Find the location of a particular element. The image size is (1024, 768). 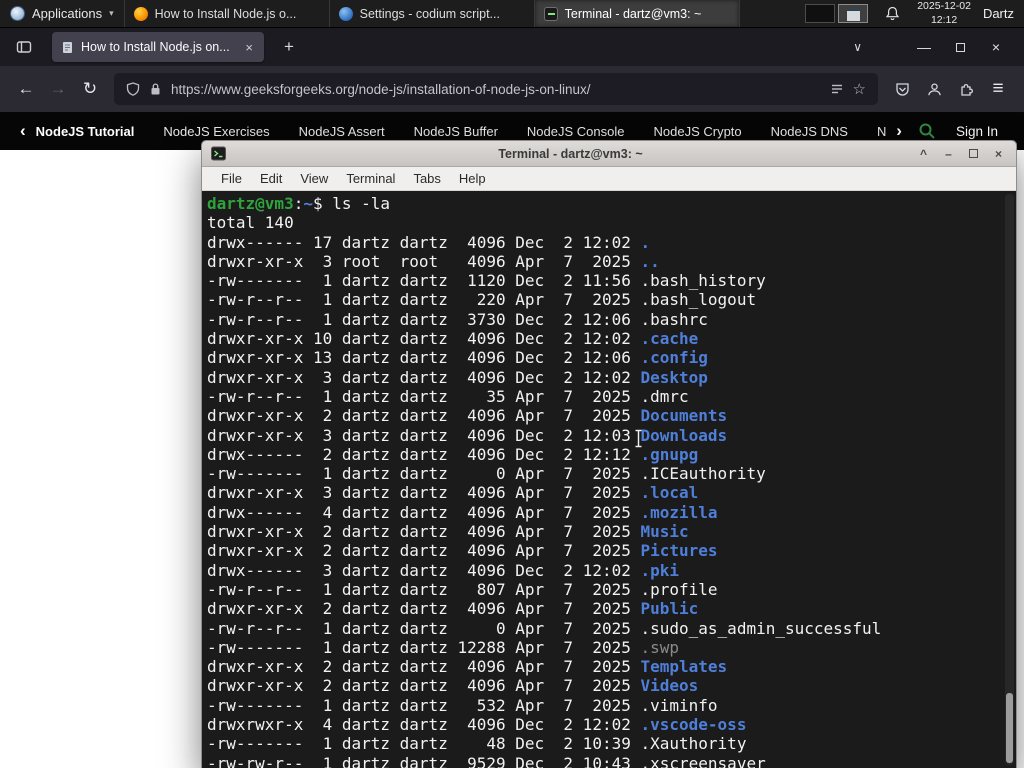

entry-name: Music is located at coordinates (664, 532).